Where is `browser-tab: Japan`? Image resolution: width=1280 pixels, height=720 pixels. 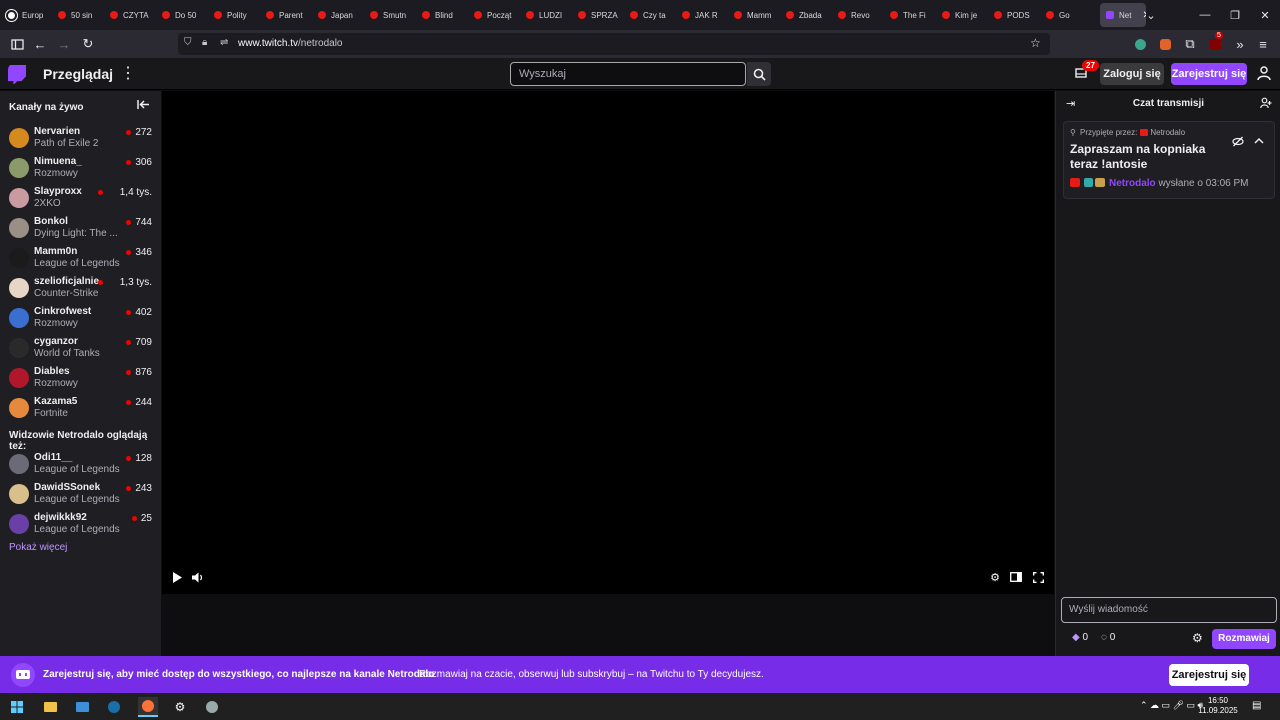 browser-tab: Japan is located at coordinates (338, 15).